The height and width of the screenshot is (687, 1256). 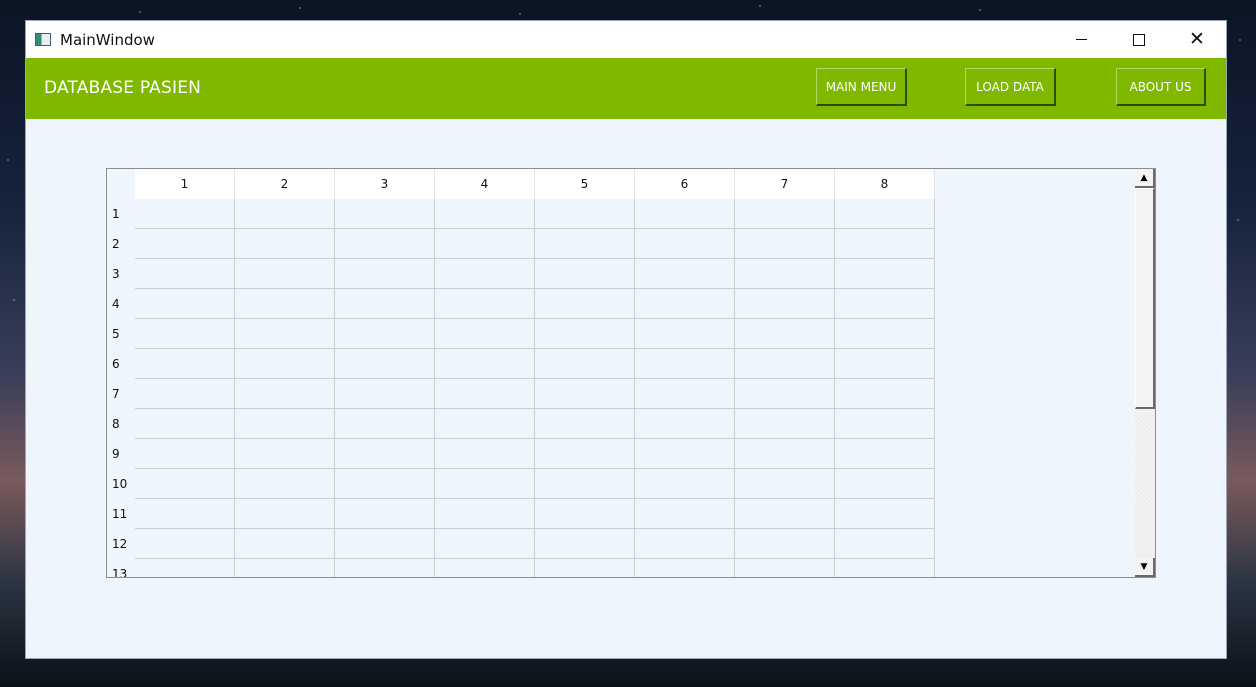 I want to click on load-data-button: LOAD DATA, so click(x=1010, y=87).